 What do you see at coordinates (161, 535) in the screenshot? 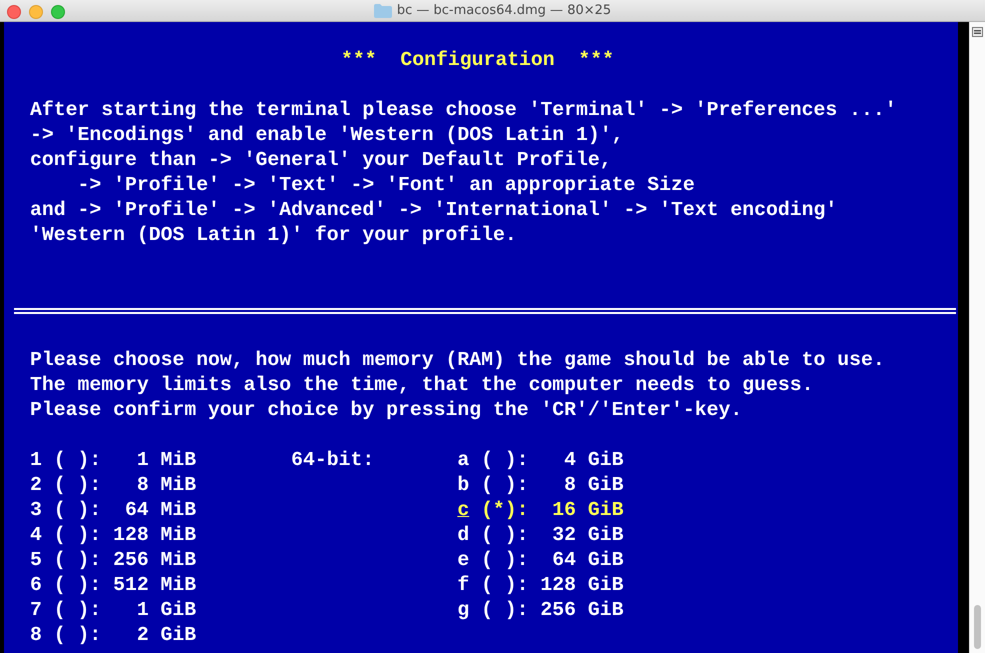
I see `memory-option: 4 ( ): 128 MiB` at bounding box center [161, 535].